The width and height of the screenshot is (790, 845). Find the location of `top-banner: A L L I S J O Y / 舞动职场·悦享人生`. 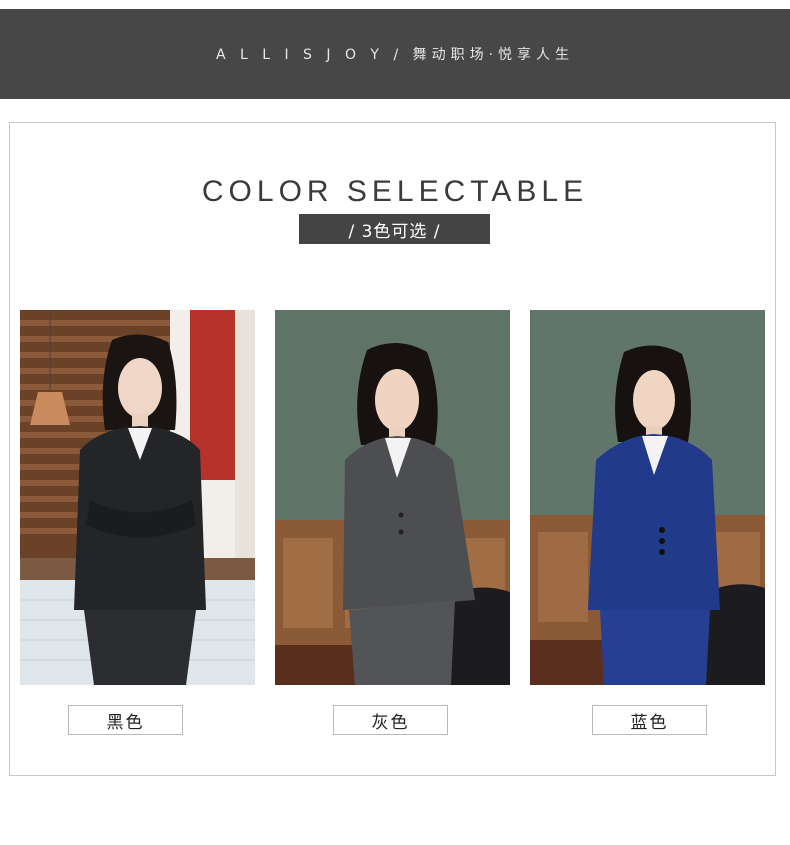

top-banner: A L L I S J O Y / 舞动职场·悦享人生 is located at coordinates (395, 54).